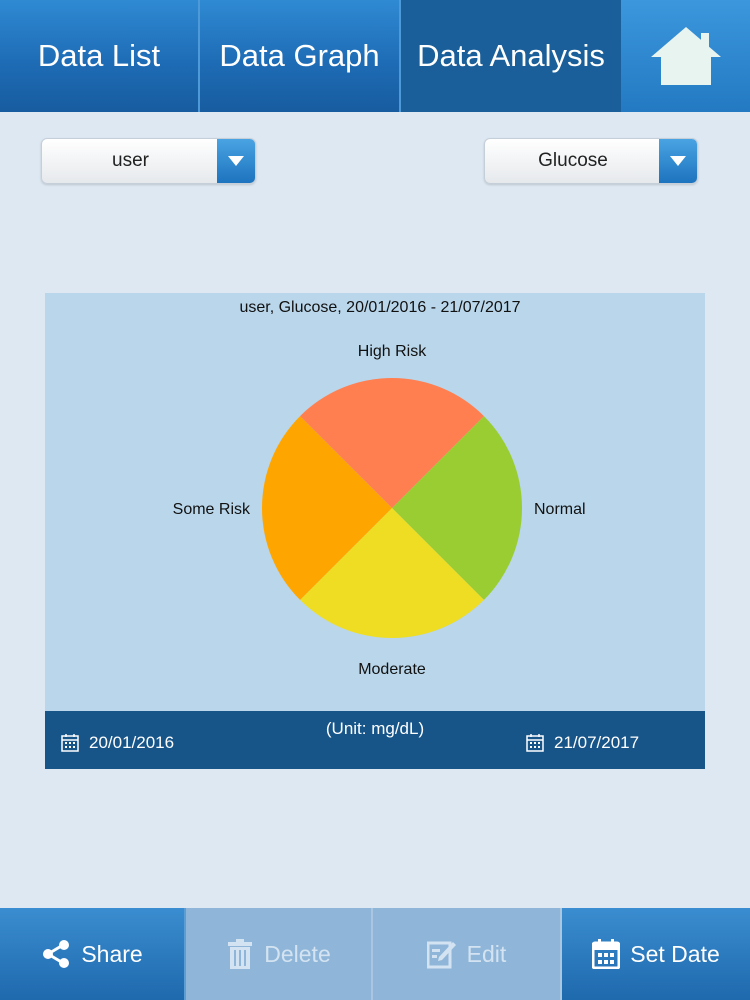 Image resolution: width=750 pixels, height=1000 pixels. What do you see at coordinates (441, 955) in the screenshot?
I see `edit-icon` at bounding box center [441, 955].